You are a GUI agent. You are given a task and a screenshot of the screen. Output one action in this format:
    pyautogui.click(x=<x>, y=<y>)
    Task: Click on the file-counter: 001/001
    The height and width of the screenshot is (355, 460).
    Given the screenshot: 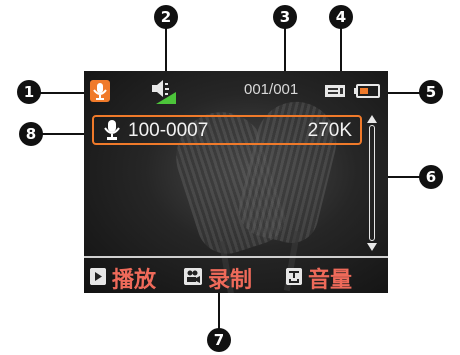 What is the action you would take?
    pyautogui.click(x=271, y=89)
    